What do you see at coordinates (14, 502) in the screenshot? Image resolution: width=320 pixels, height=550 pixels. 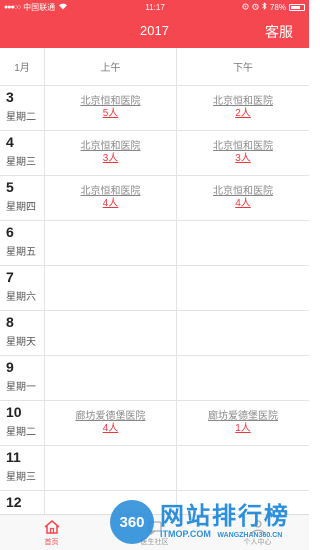 I see `day-number: 12` at bounding box center [14, 502].